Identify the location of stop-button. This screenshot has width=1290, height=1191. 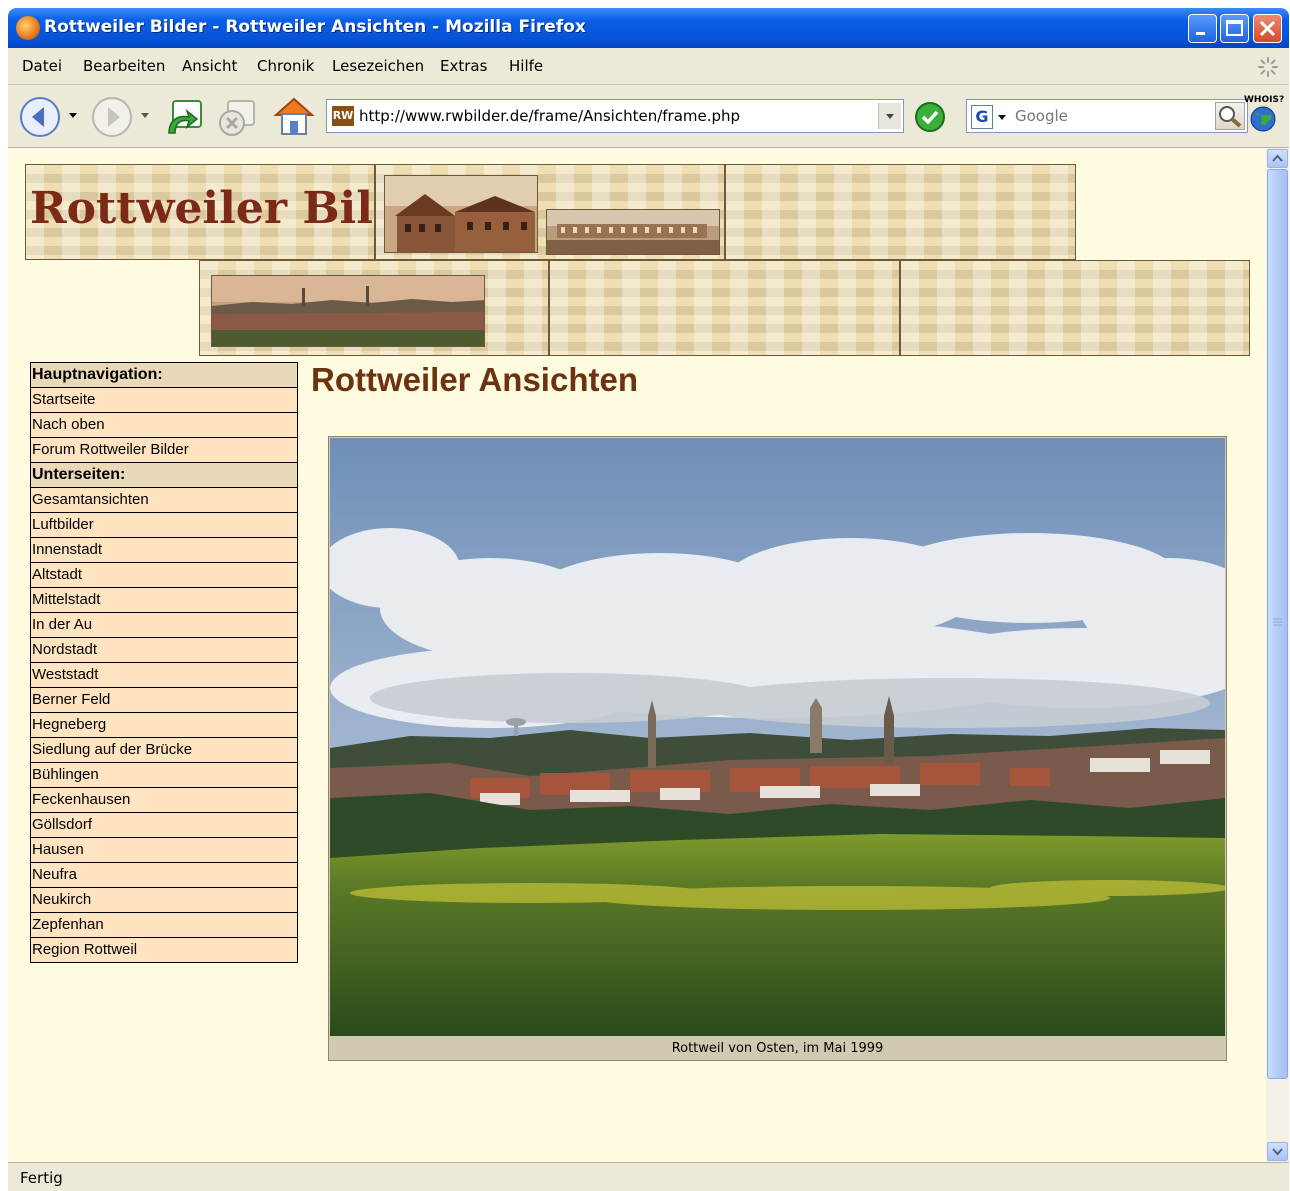
(237, 117).